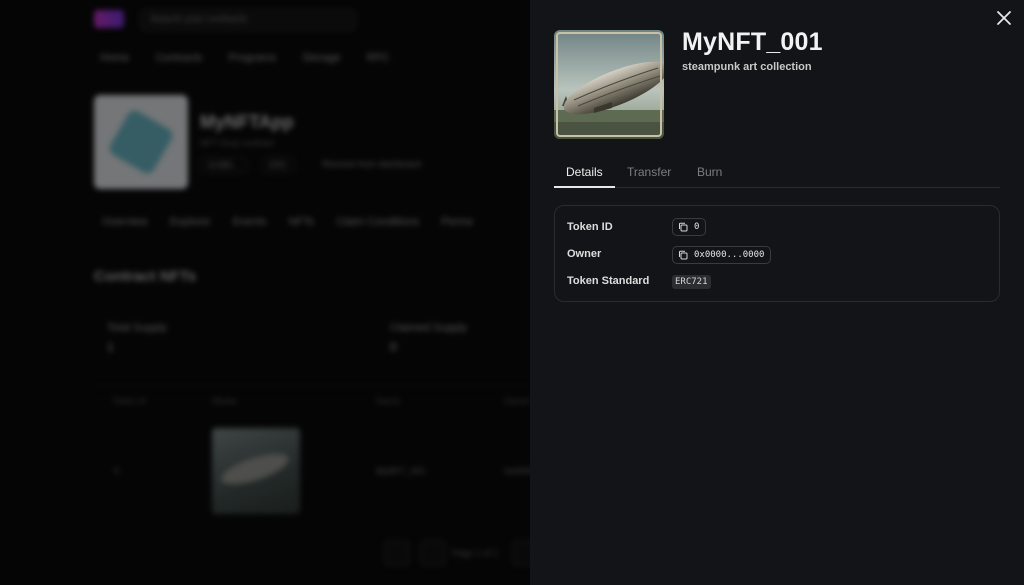  What do you see at coordinates (247, 122) in the screenshot?
I see `contract-name: MyNFTApp` at bounding box center [247, 122].